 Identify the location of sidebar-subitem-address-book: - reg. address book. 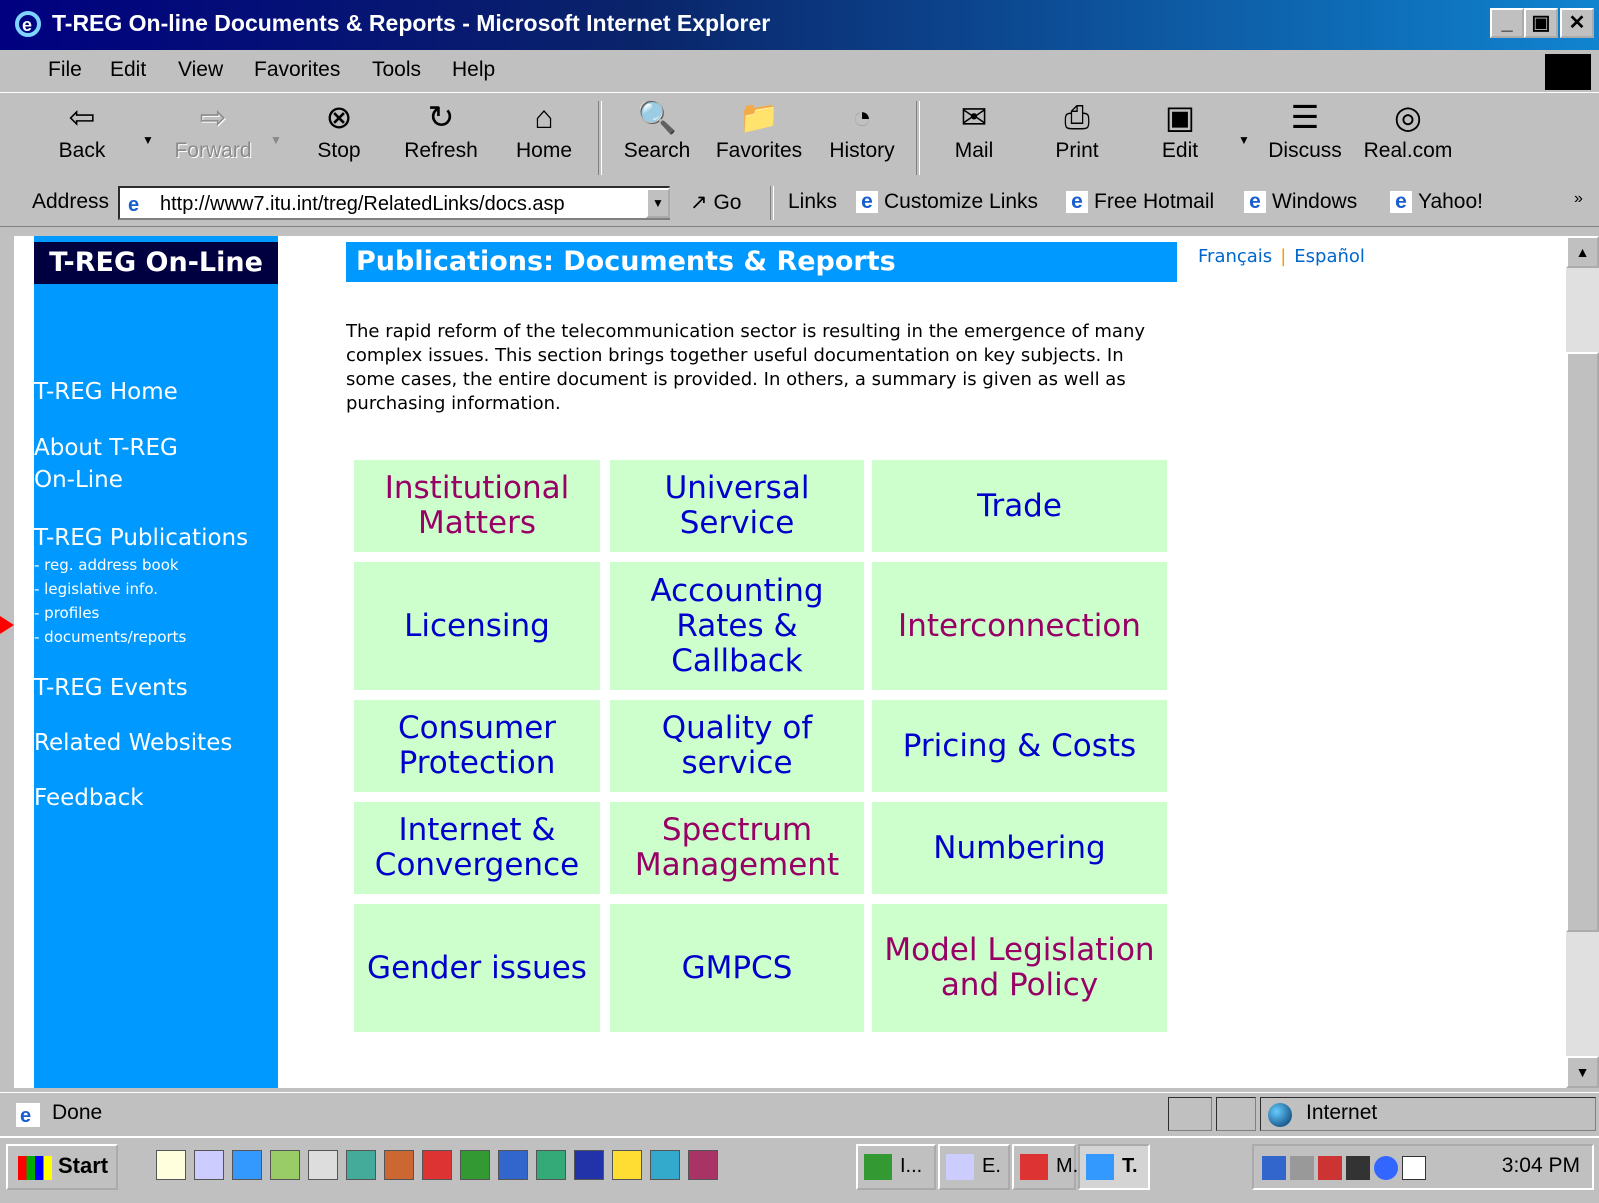
(106, 565).